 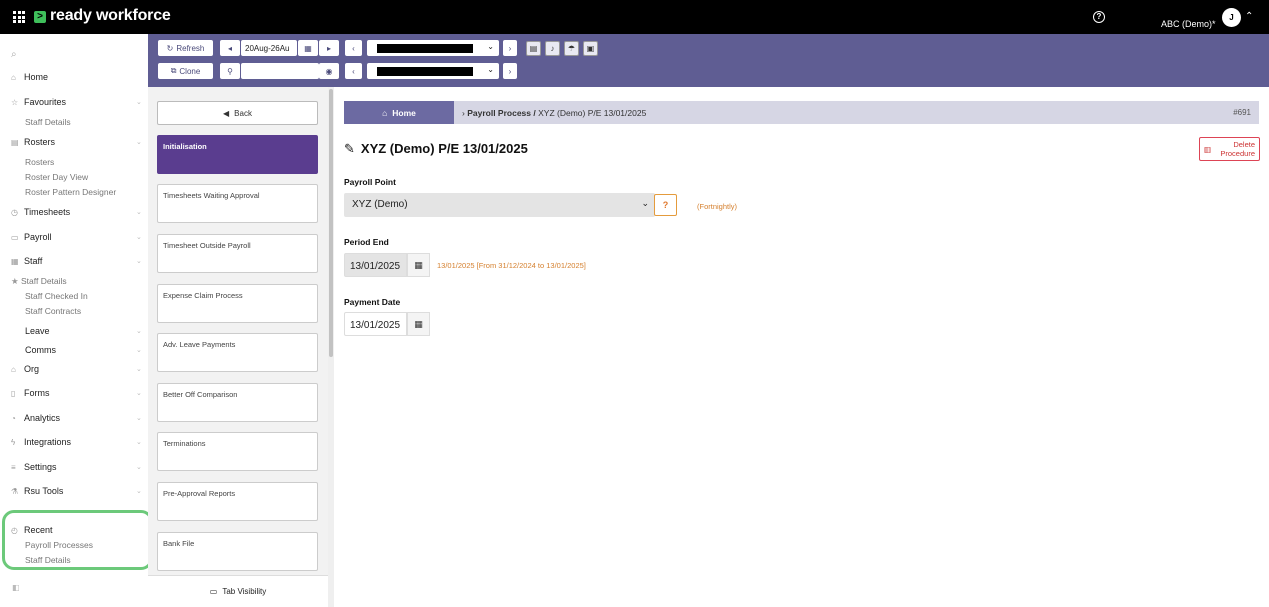 I want to click on page-title: ✎ XYZ (Demo) P/E 13/01/2025, so click(x=436, y=149).